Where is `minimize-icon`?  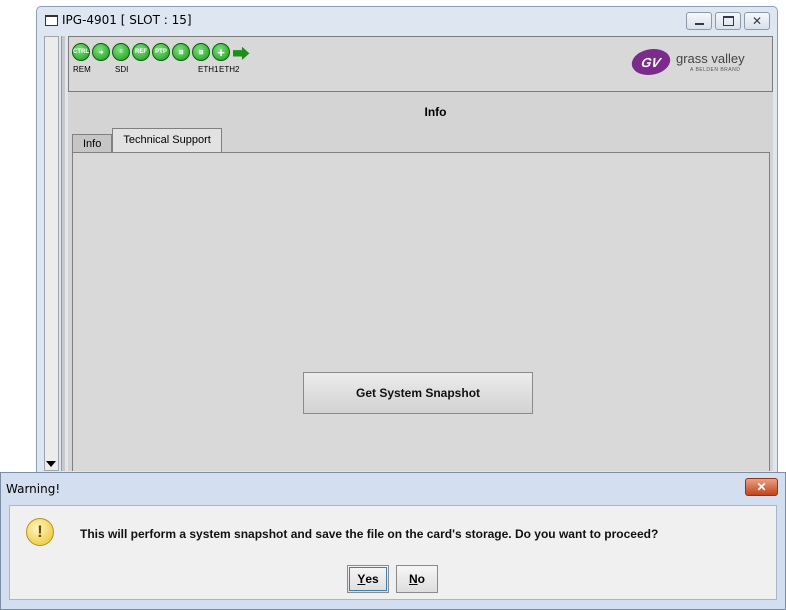 minimize-icon is located at coordinates (699, 23).